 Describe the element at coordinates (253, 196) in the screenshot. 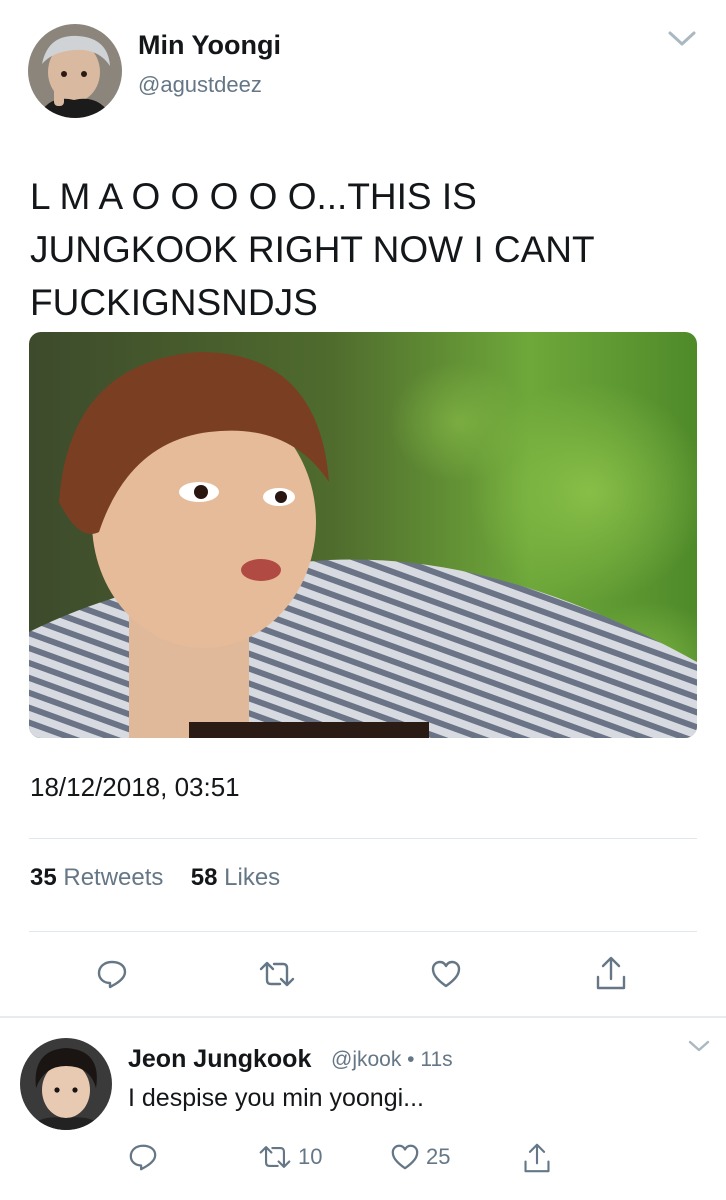

I see `tweet-text-line: L M A O O O O O...THIS IS` at that location.